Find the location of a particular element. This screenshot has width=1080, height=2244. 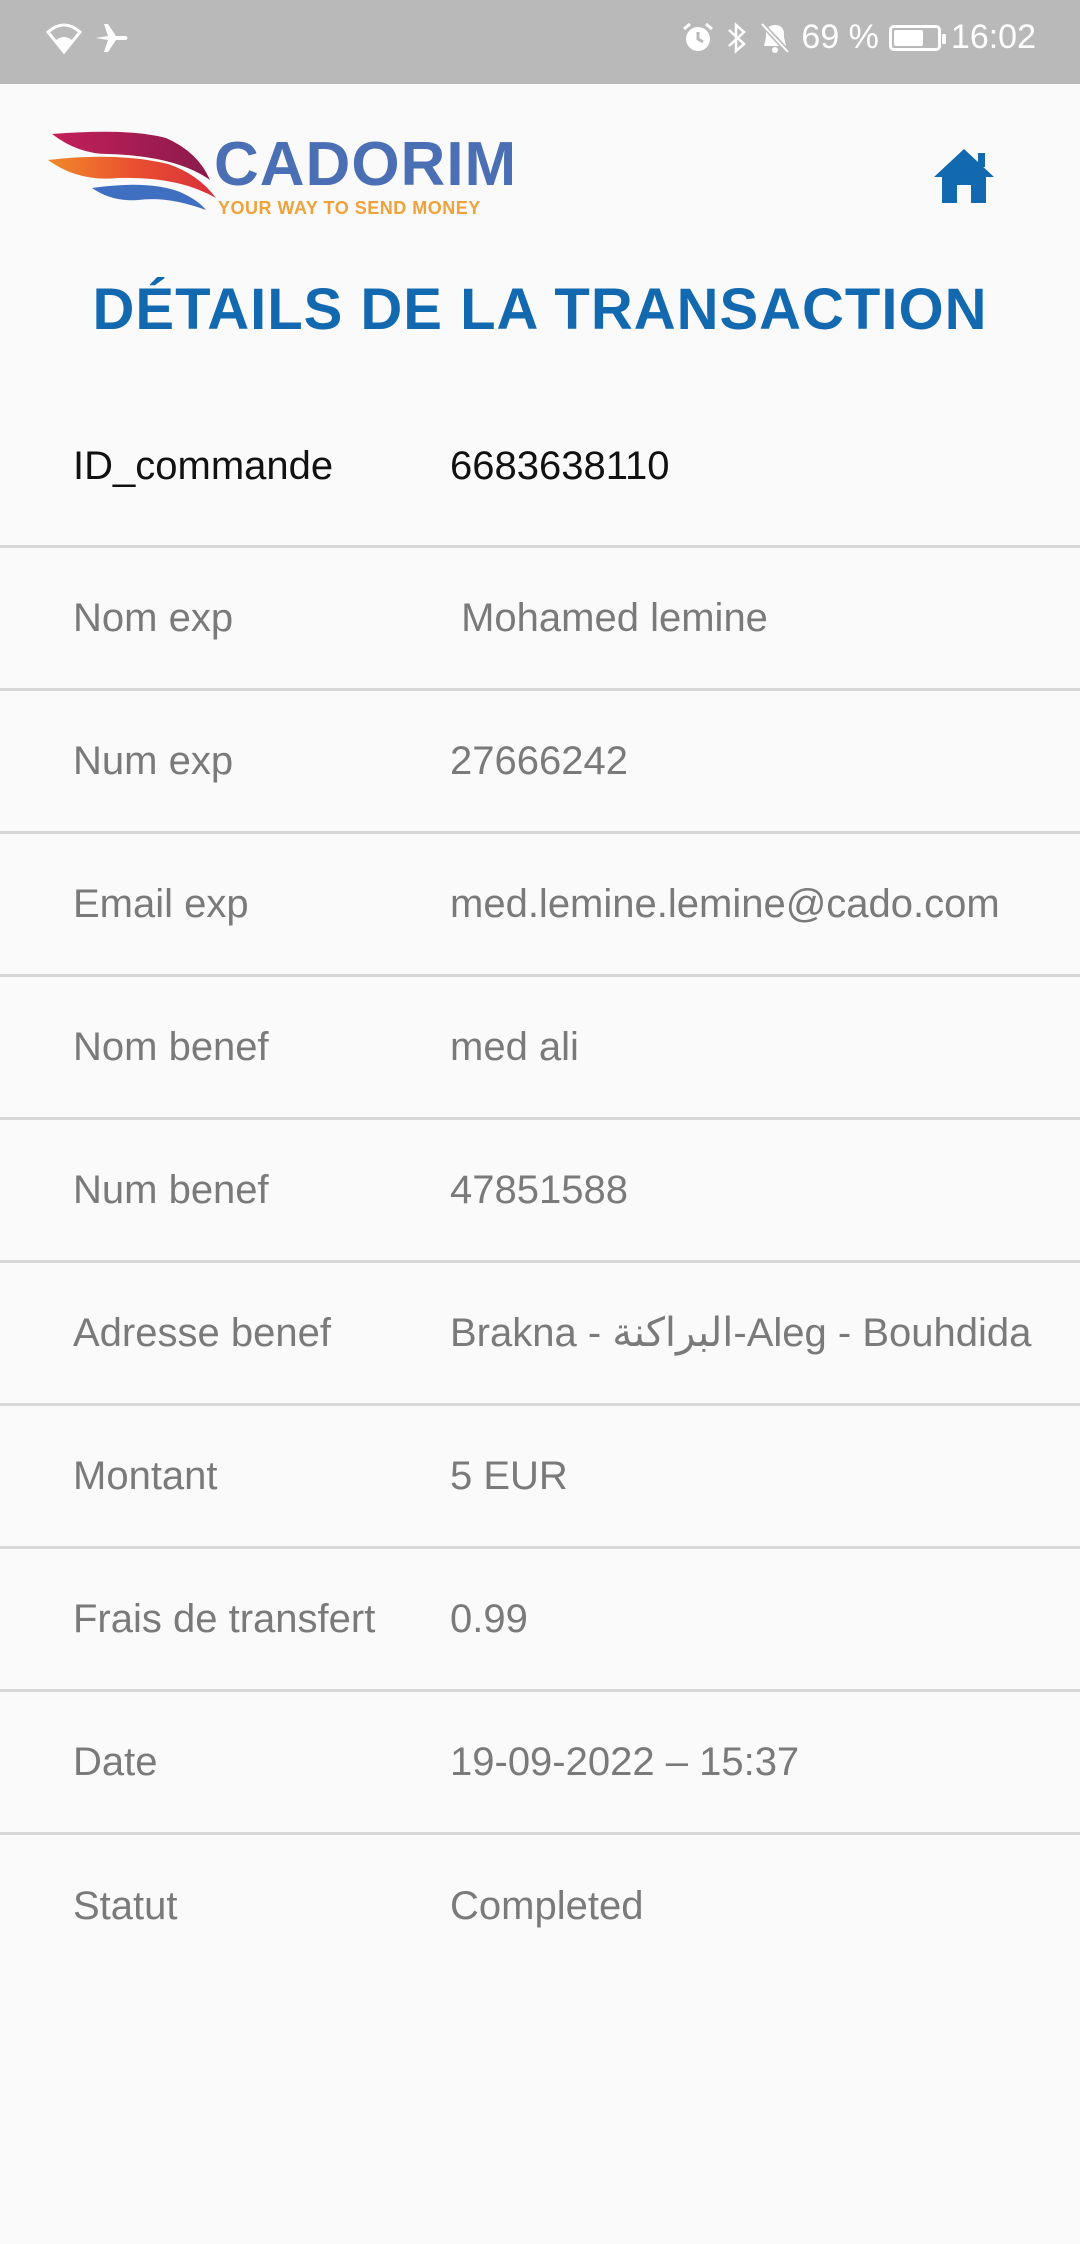

row-value: 47851588 is located at coordinates (539, 1189).